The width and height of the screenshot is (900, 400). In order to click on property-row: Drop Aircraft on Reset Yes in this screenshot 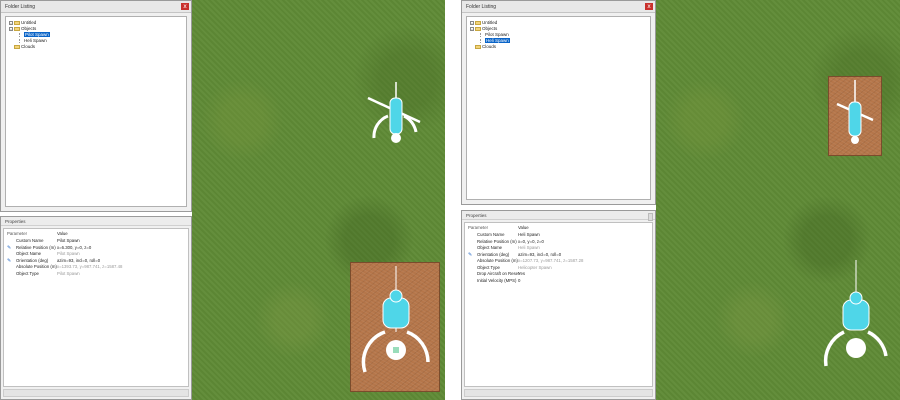, I will do `click(558, 274)`.